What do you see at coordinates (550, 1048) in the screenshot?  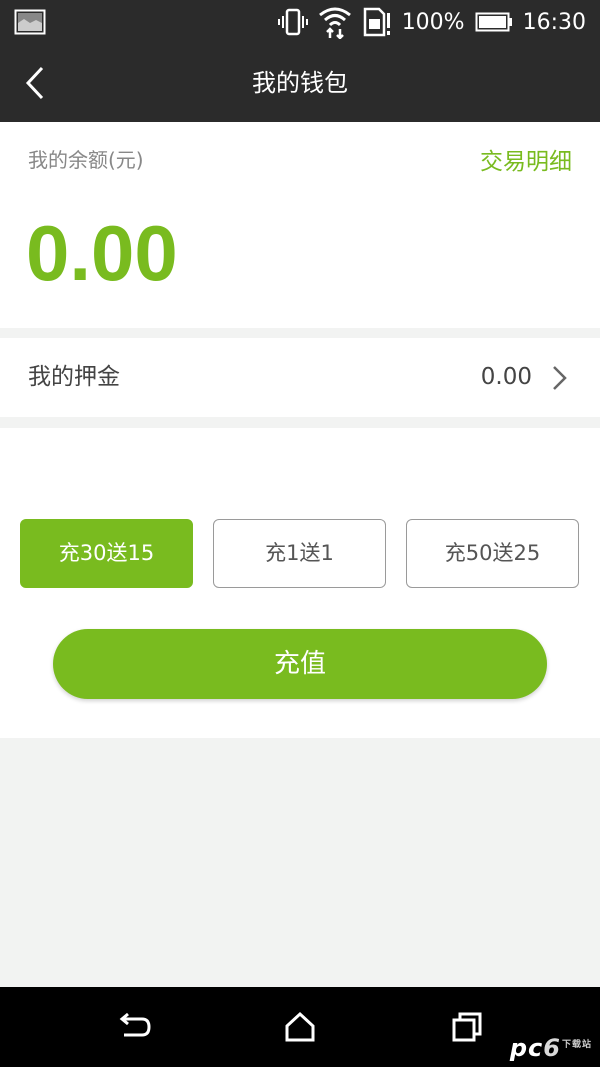 I see `watermark: pc6下载站` at bounding box center [550, 1048].